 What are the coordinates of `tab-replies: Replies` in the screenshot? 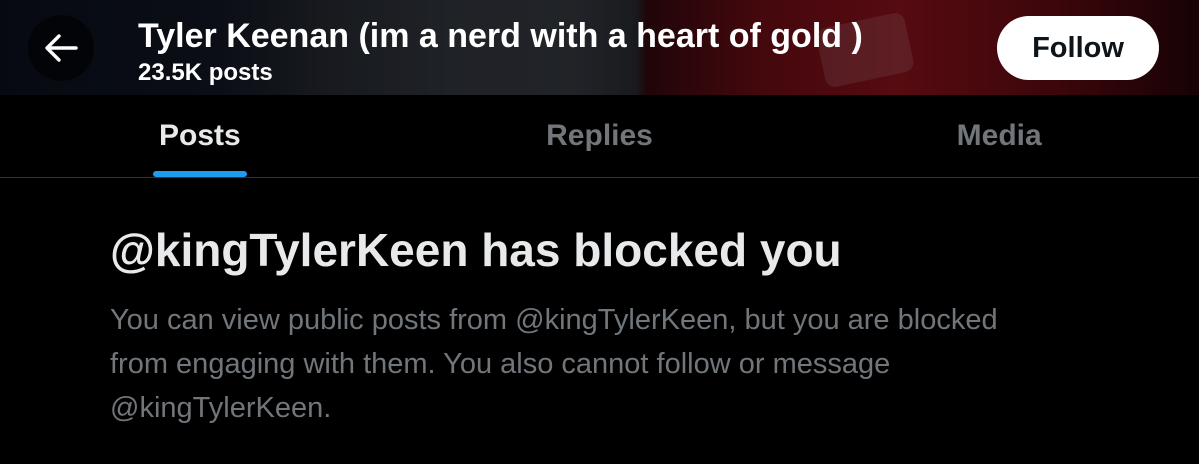 It's located at (600, 136).